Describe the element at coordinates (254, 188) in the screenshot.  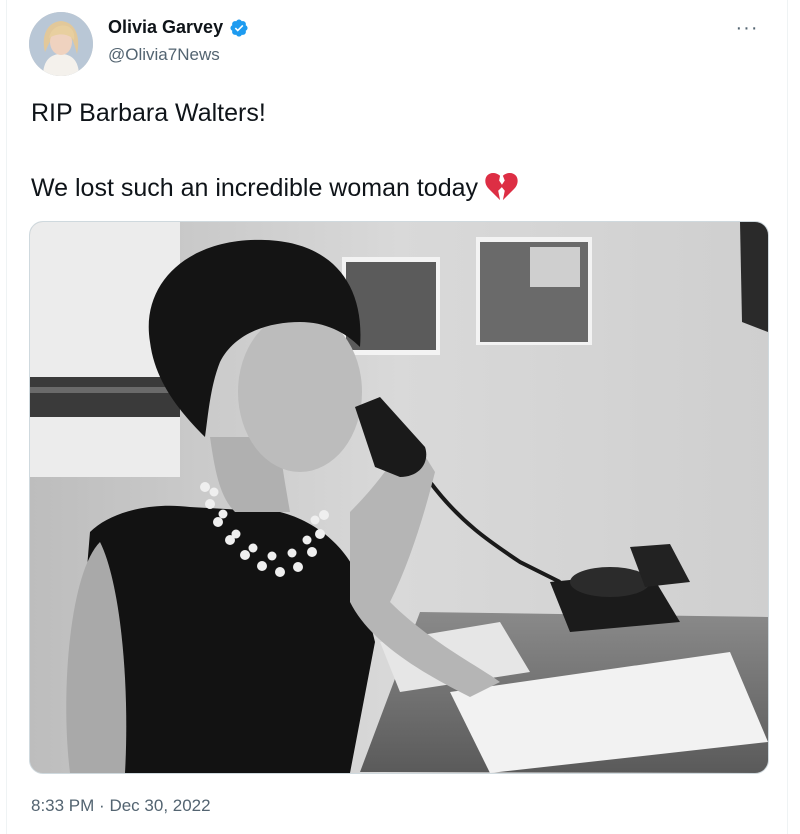
I see `tweet-text-line2-label: We lost such an incredible woman today` at that location.